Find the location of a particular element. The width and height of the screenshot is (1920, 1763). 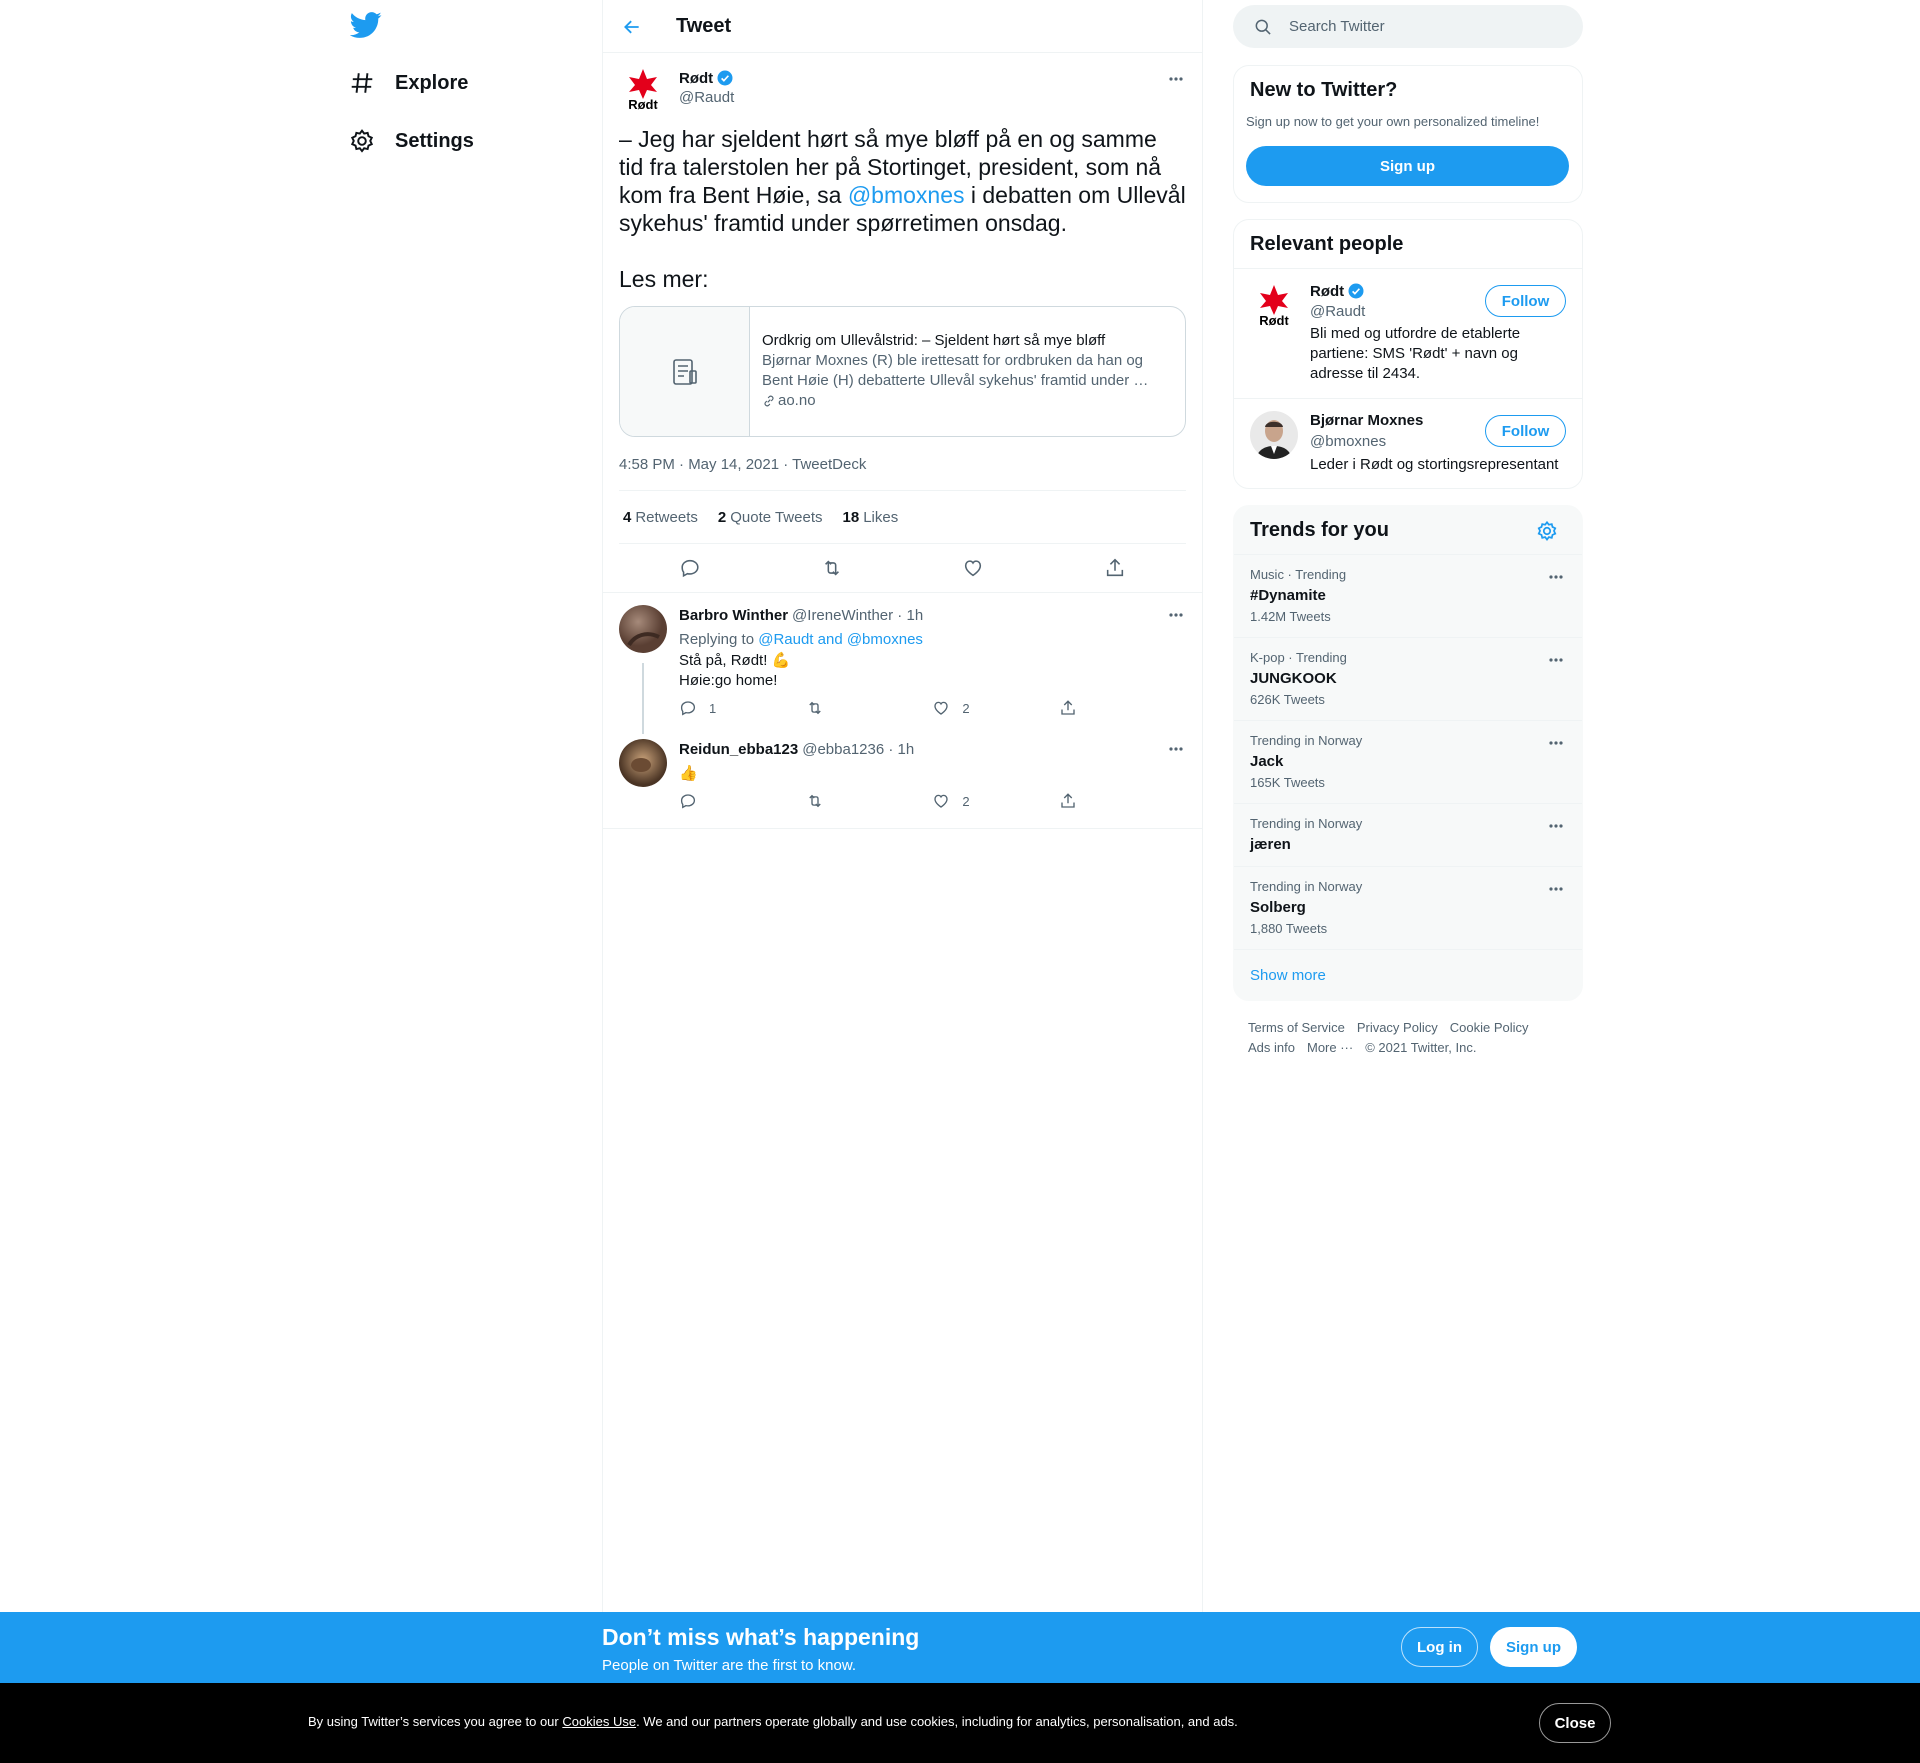

svg-text: Rødt is located at coordinates (1274, 320).